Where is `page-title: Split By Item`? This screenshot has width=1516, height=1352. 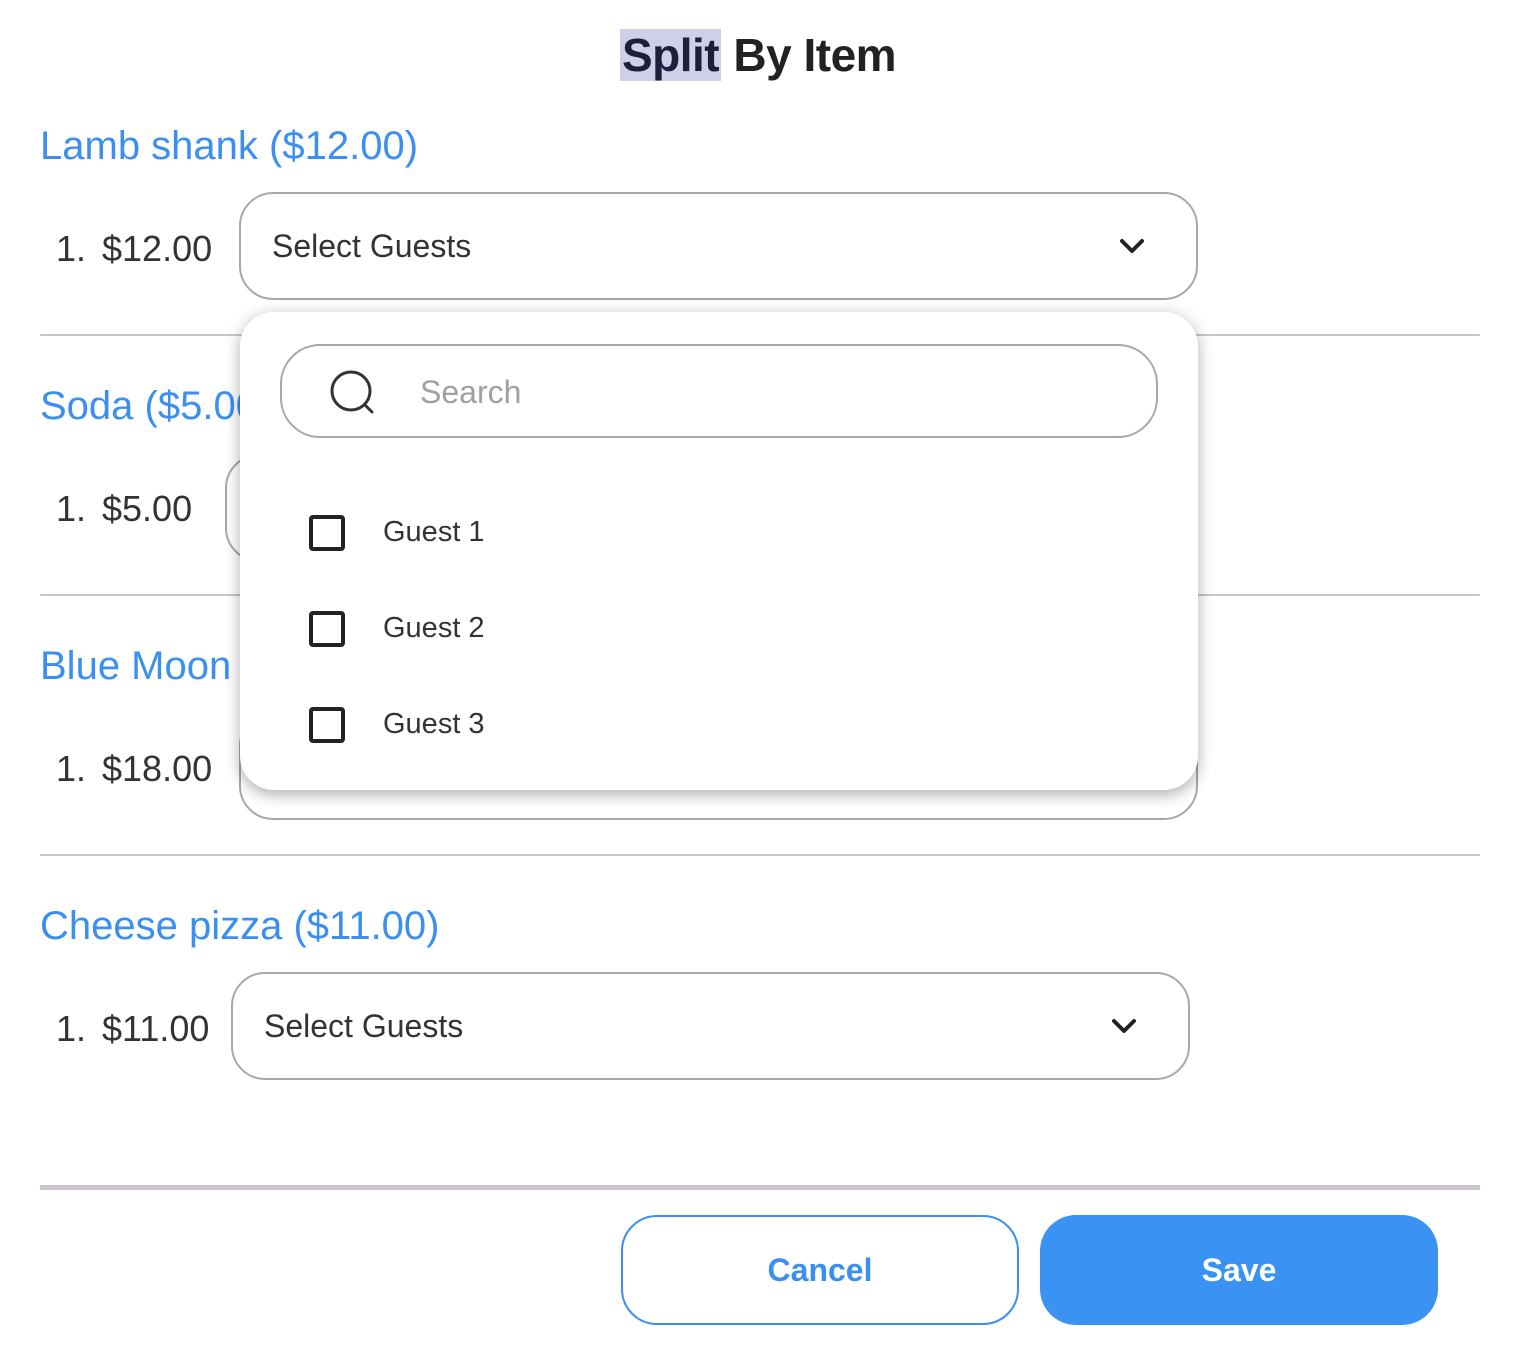 page-title: Split By Item is located at coordinates (758, 55).